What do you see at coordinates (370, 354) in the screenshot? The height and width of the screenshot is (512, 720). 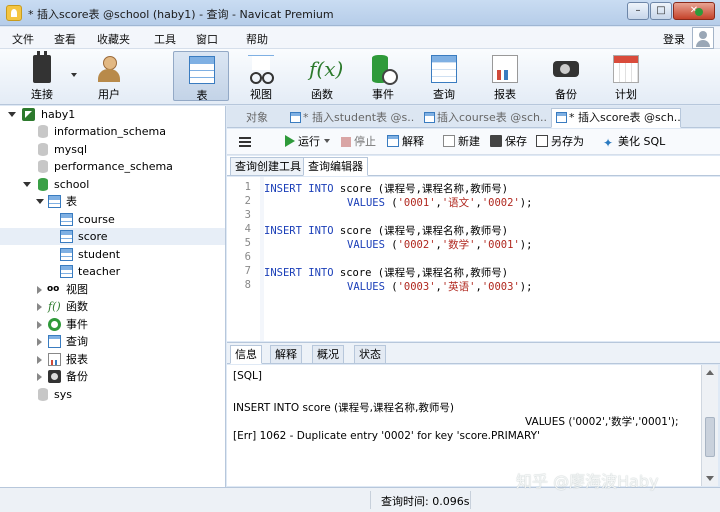 I see `tab-status: 状态` at bounding box center [370, 354].